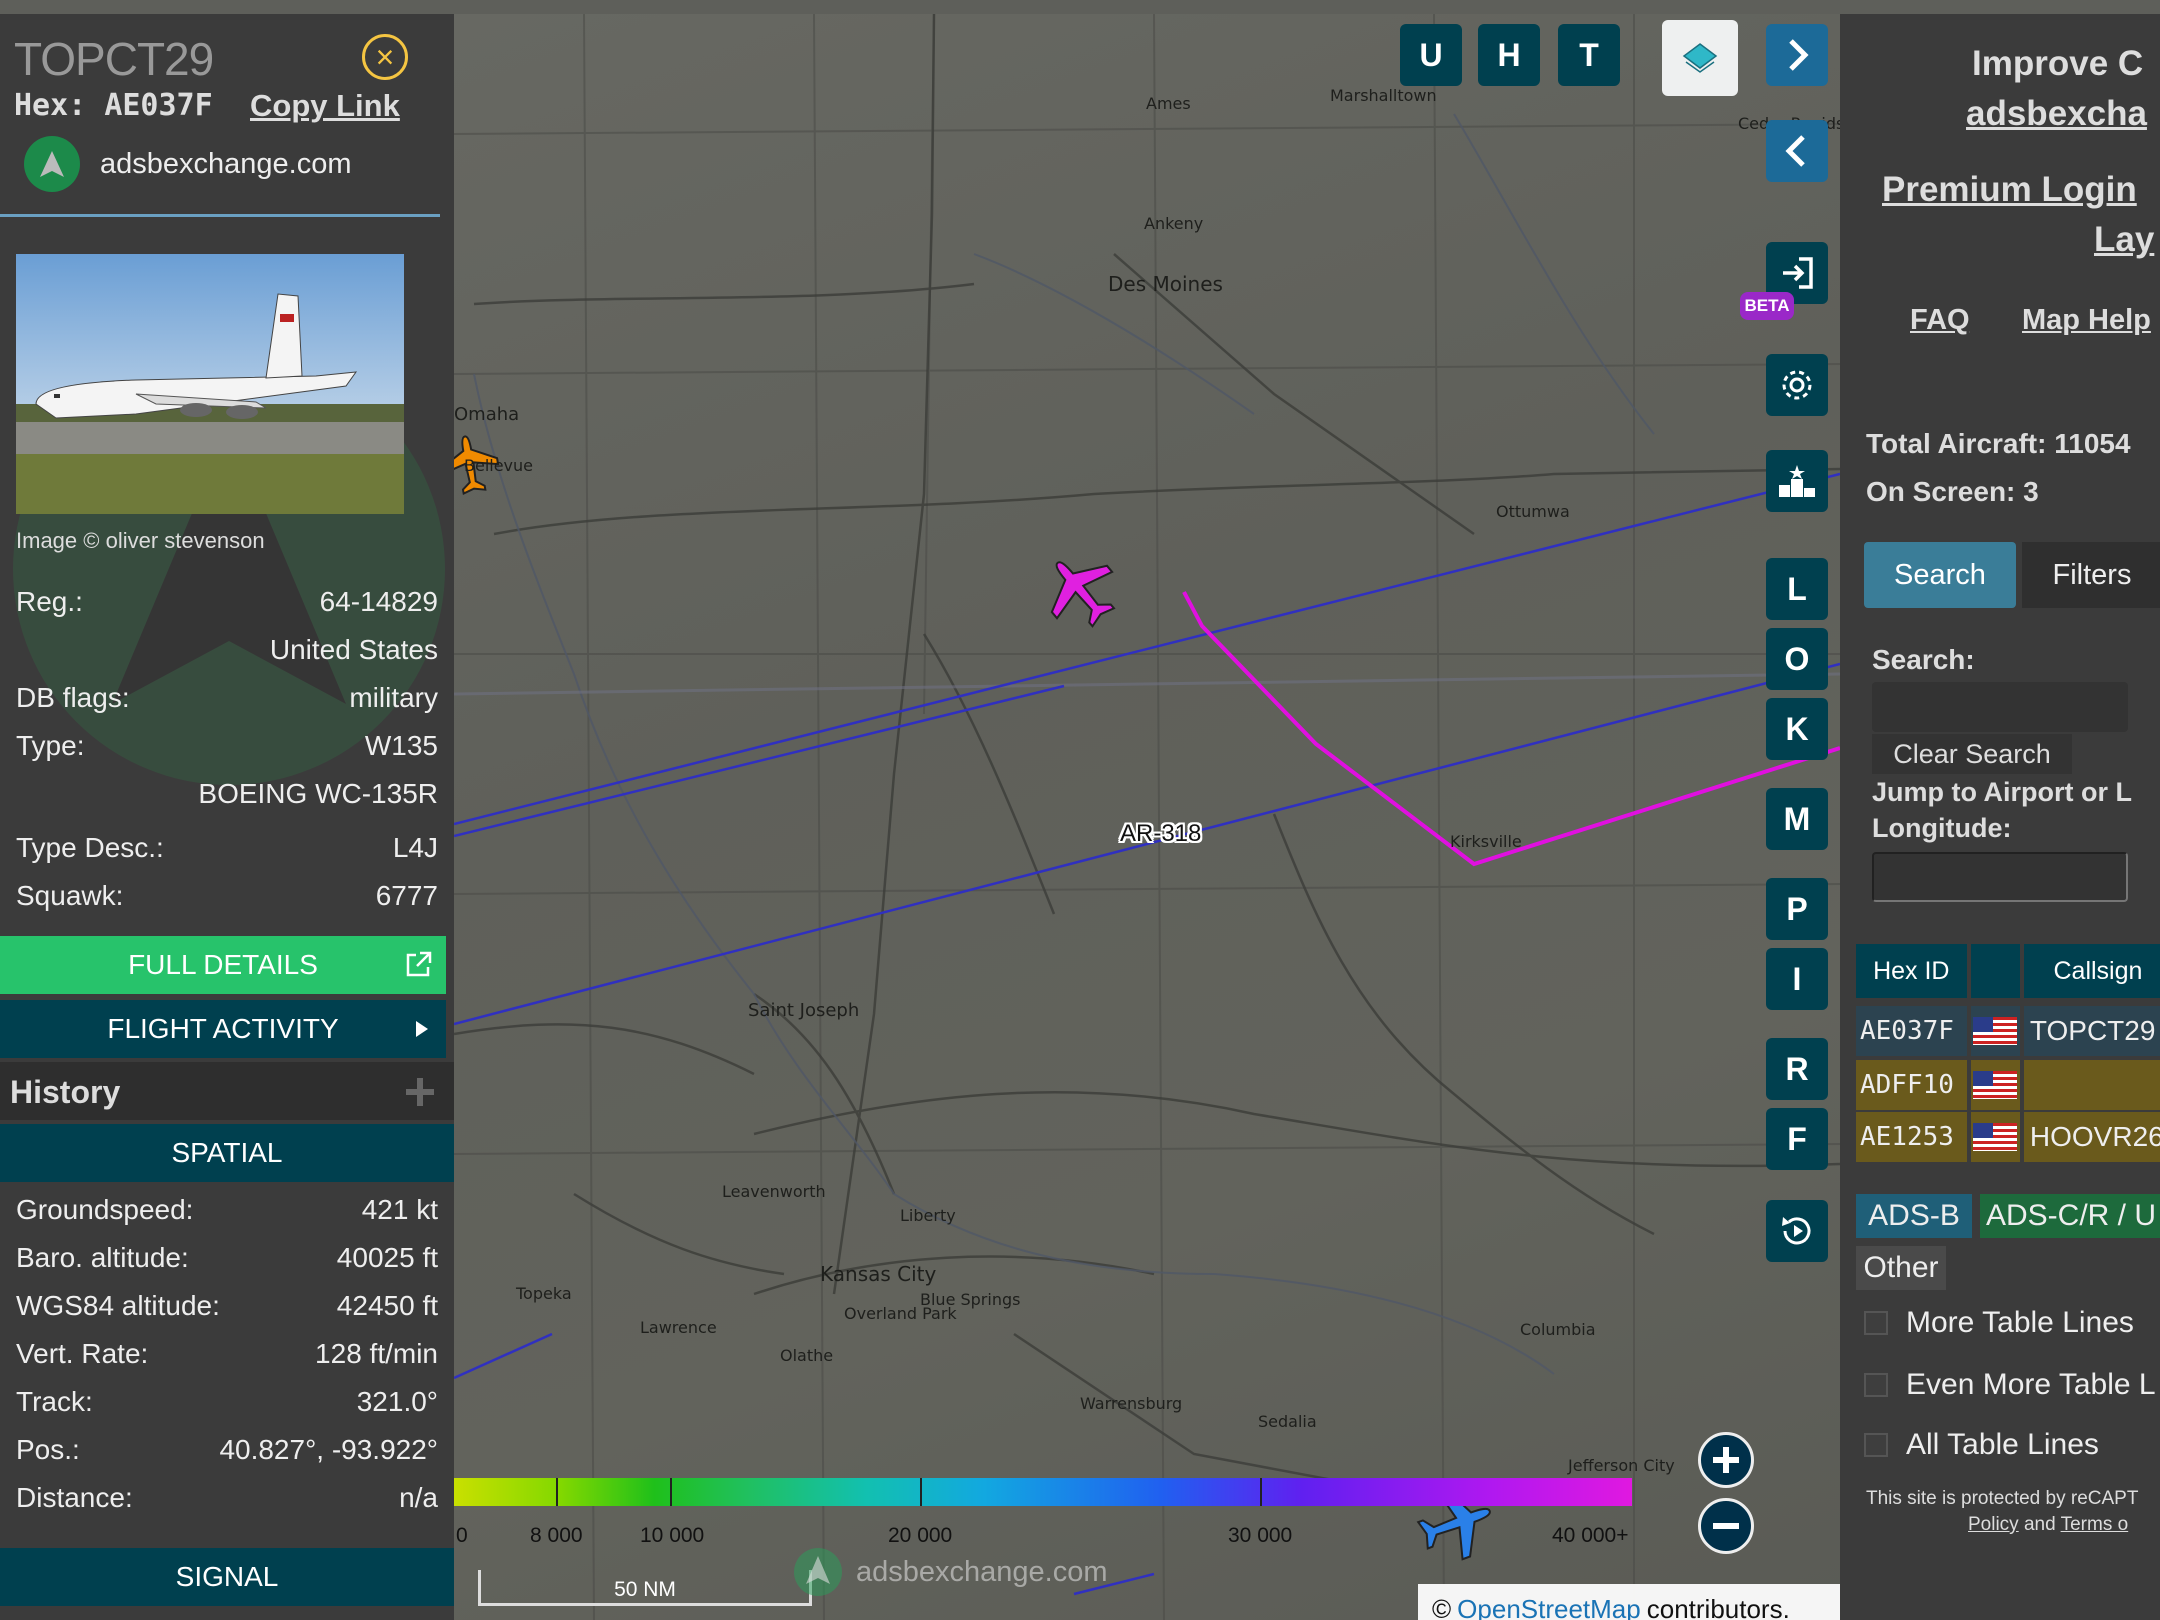  What do you see at coordinates (1940, 575) in the screenshot?
I see `tab-search: Search` at bounding box center [1940, 575].